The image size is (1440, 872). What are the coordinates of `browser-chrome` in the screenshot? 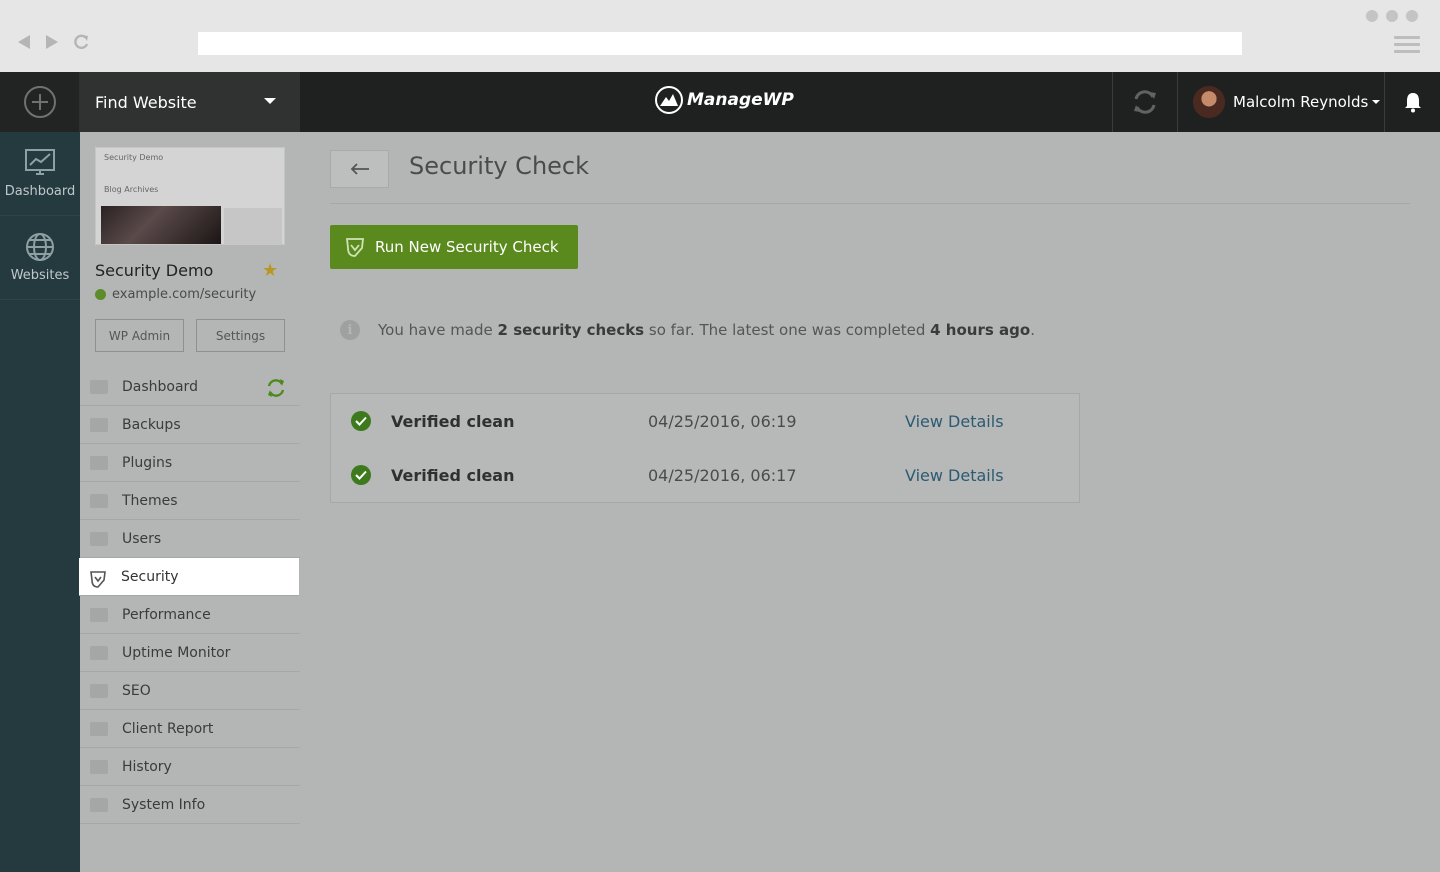 It's located at (720, 36).